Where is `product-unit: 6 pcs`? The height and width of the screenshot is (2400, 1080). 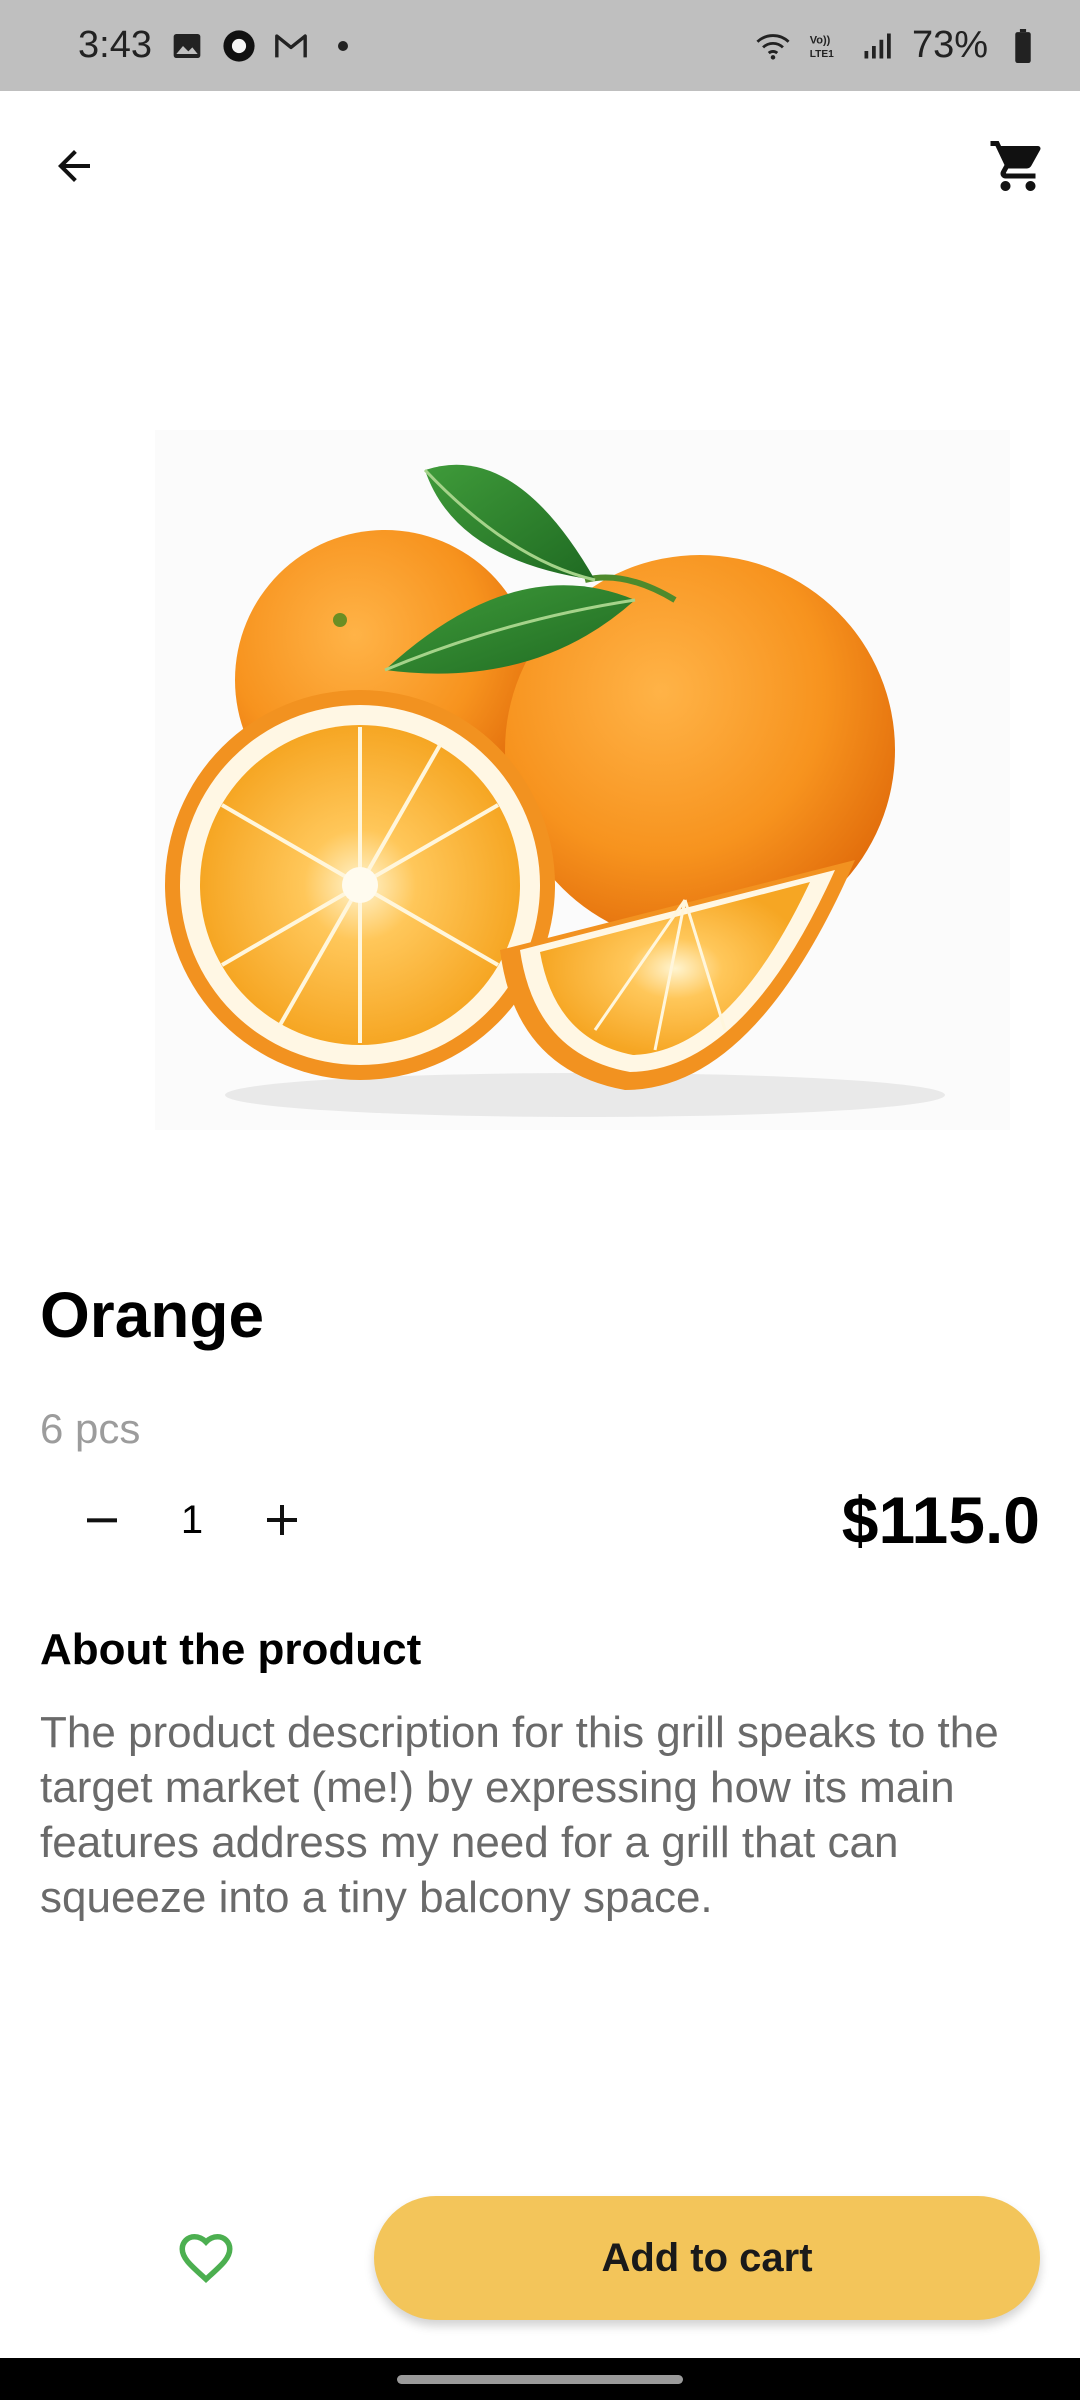 product-unit: 6 pcs is located at coordinates (90, 1428).